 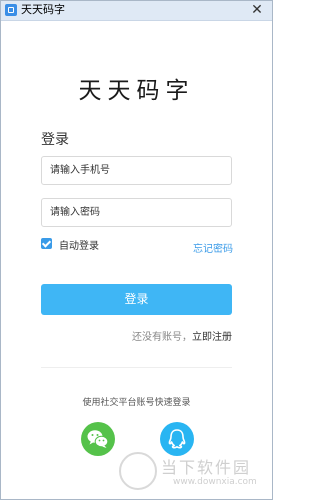 I want to click on divider, so click(x=136, y=367).